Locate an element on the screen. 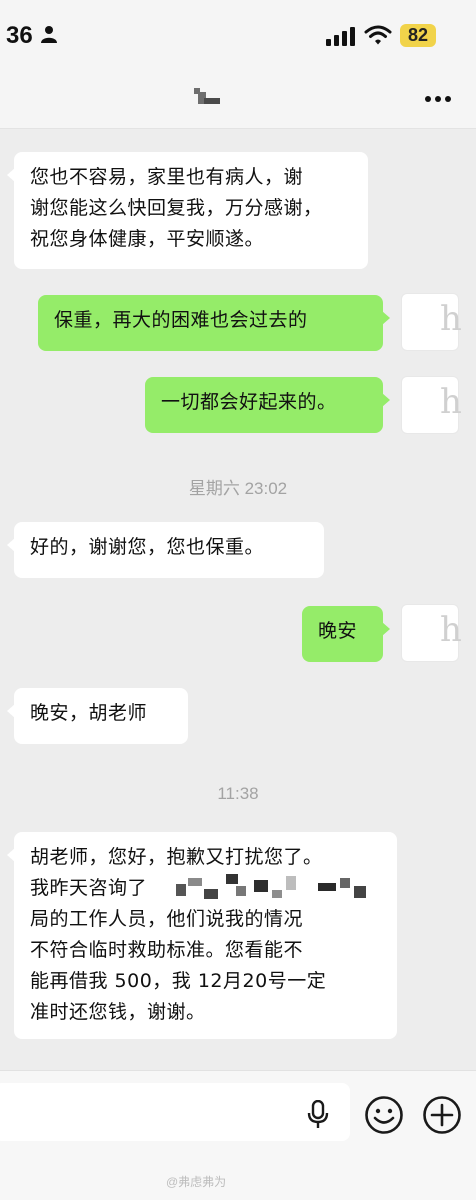 The width and height of the screenshot is (476, 1200). timestamp: 11:38 is located at coordinates (238, 793).